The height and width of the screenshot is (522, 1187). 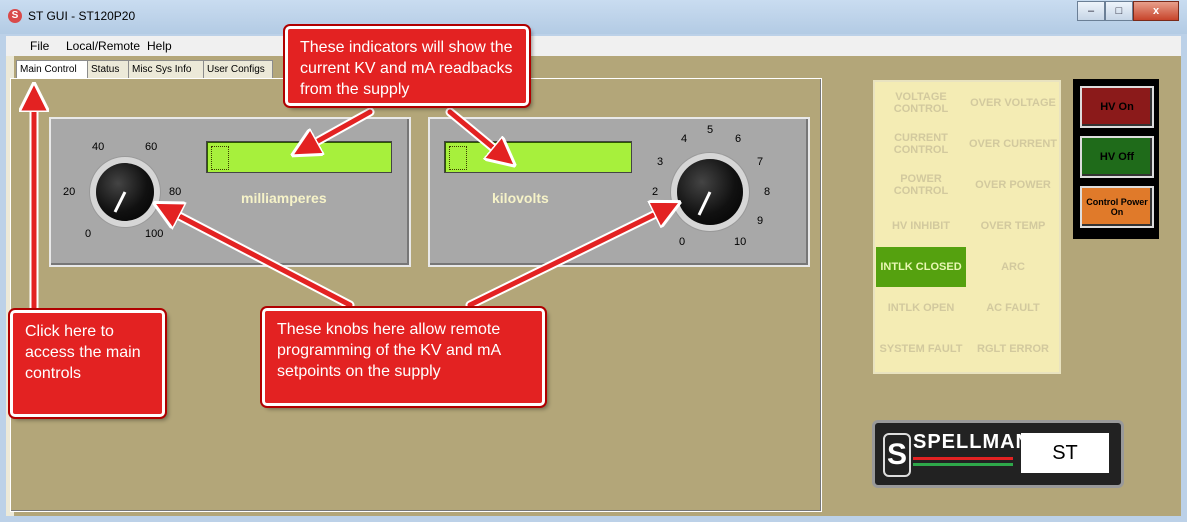 What do you see at coordinates (738, 139) in the screenshot?
I see `kv-tick: 6` at bounding box center [738, 139].